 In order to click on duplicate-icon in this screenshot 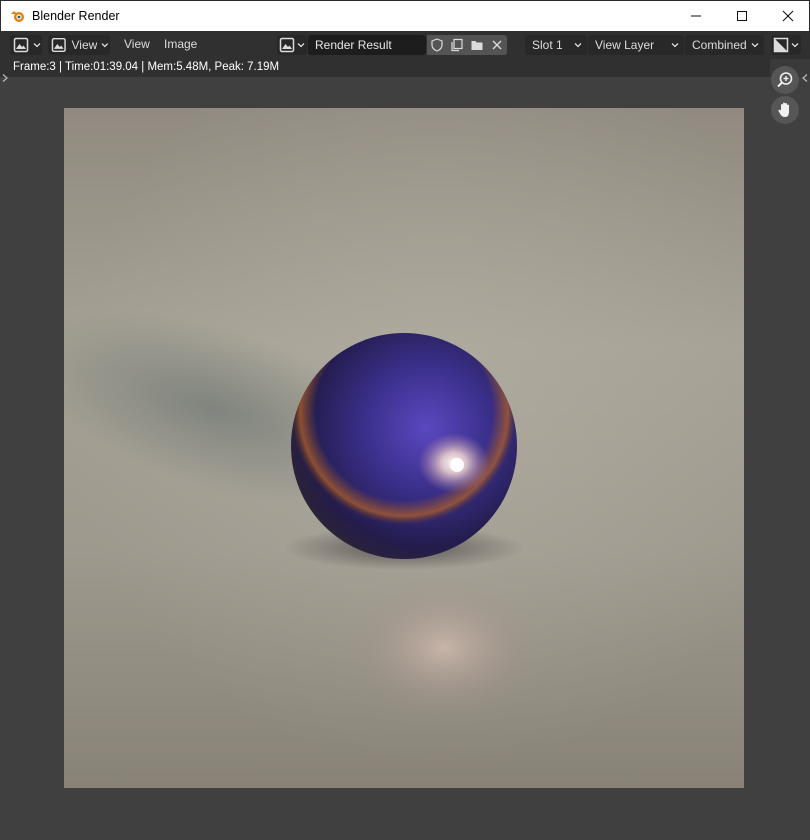, I will do `click(457, 45)`.